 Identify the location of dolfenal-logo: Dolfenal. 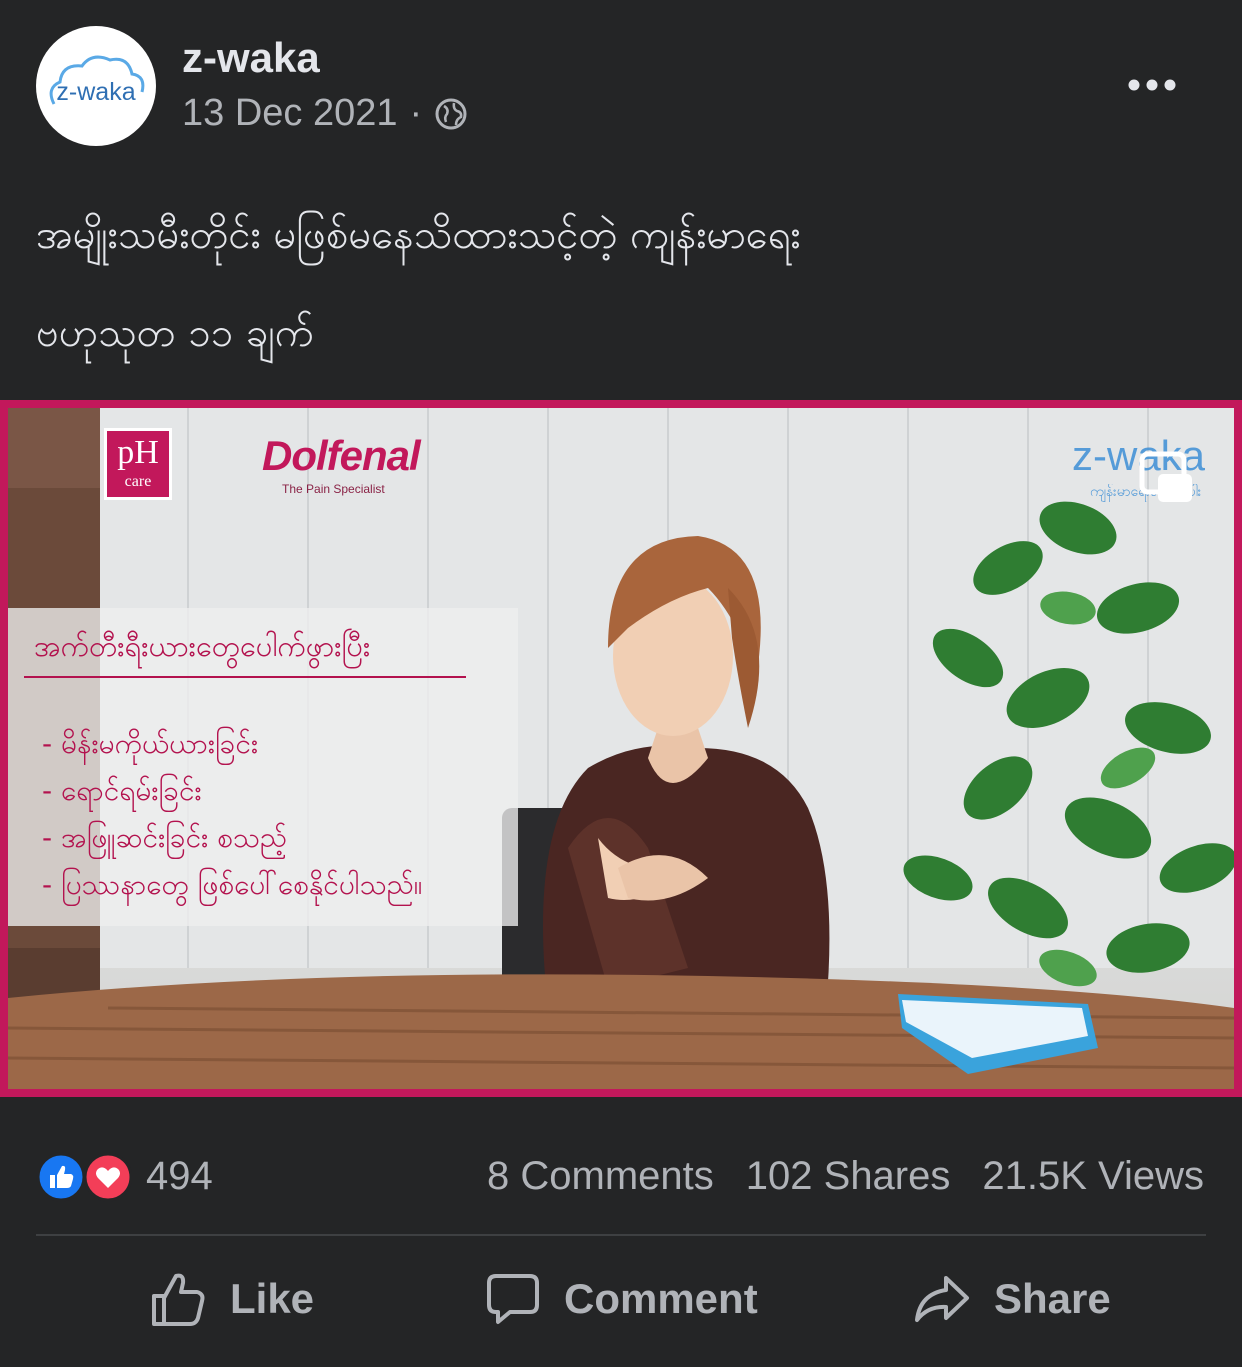
(341, 455).